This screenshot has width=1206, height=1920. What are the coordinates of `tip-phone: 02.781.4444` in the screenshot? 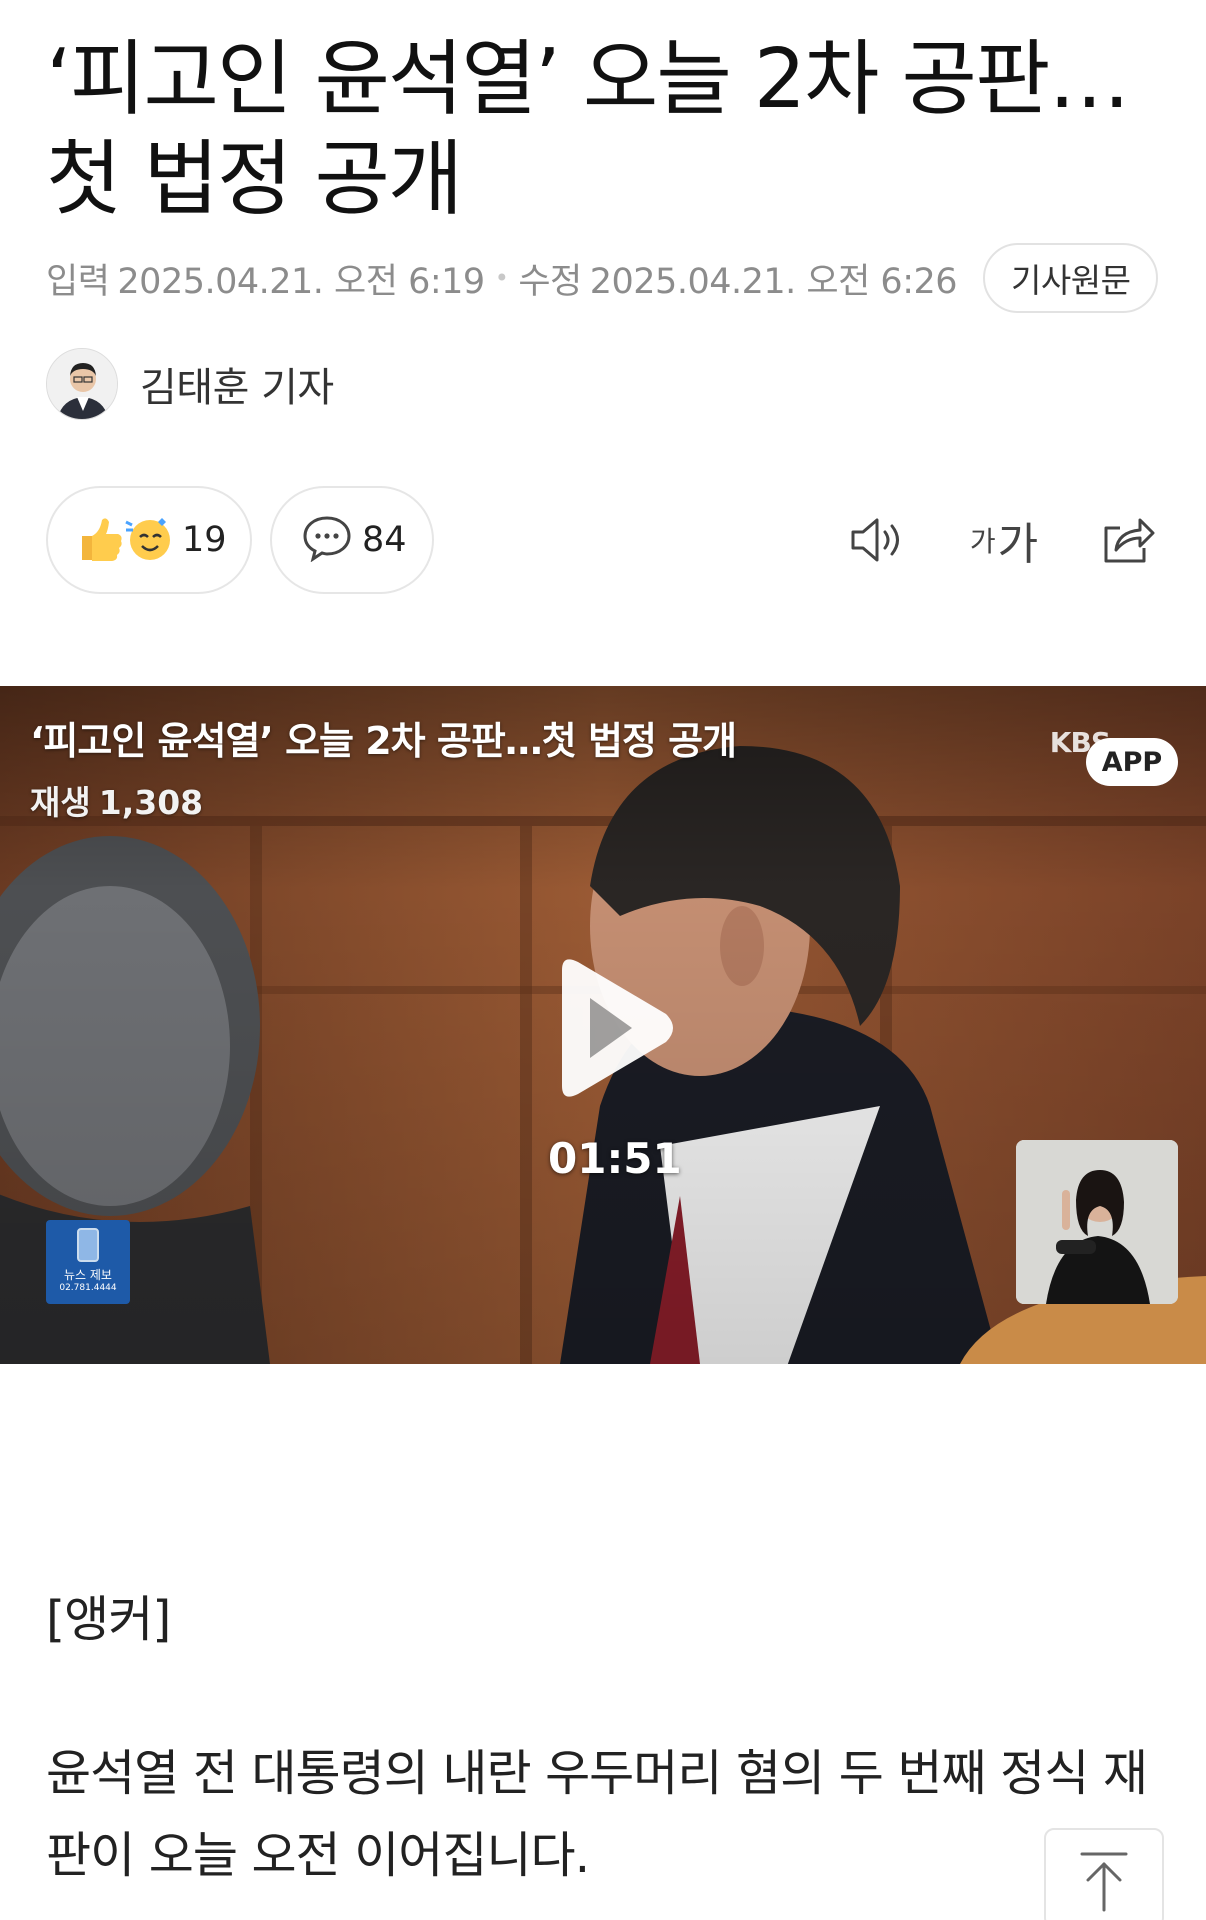 It's located at (88, 1288).